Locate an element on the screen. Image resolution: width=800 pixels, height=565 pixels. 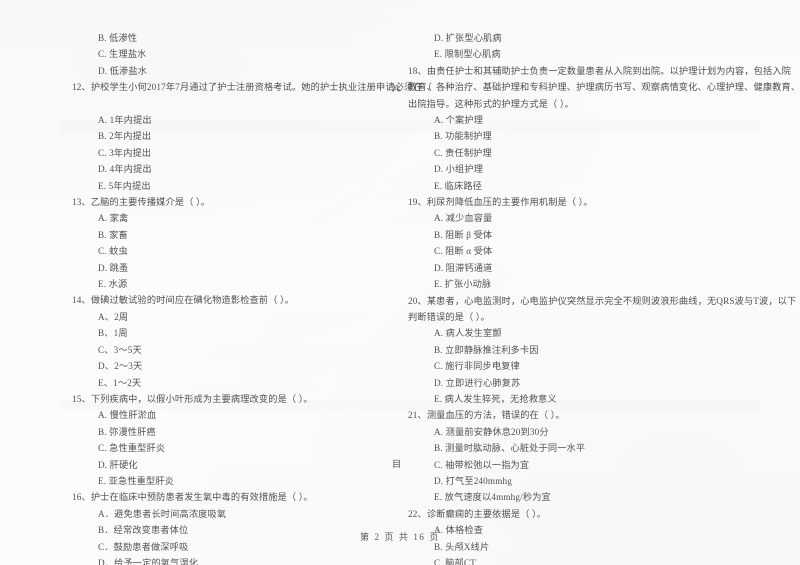
answer-option: D. 小组护理 is located at coordinates (459, 169).